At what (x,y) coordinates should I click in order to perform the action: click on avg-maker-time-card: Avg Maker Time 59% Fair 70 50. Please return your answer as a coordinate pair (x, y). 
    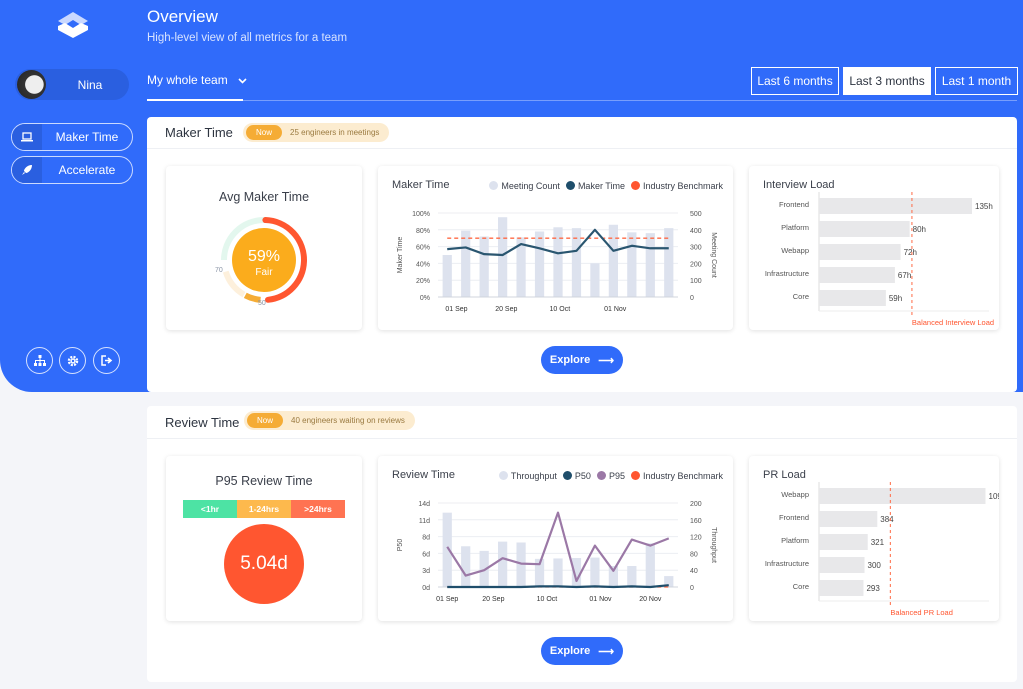
    Looking at the image, I should click on (264, 248).